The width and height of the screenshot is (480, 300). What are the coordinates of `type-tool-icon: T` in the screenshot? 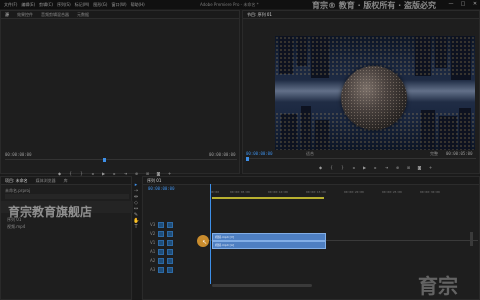 It's located at (136, 227).